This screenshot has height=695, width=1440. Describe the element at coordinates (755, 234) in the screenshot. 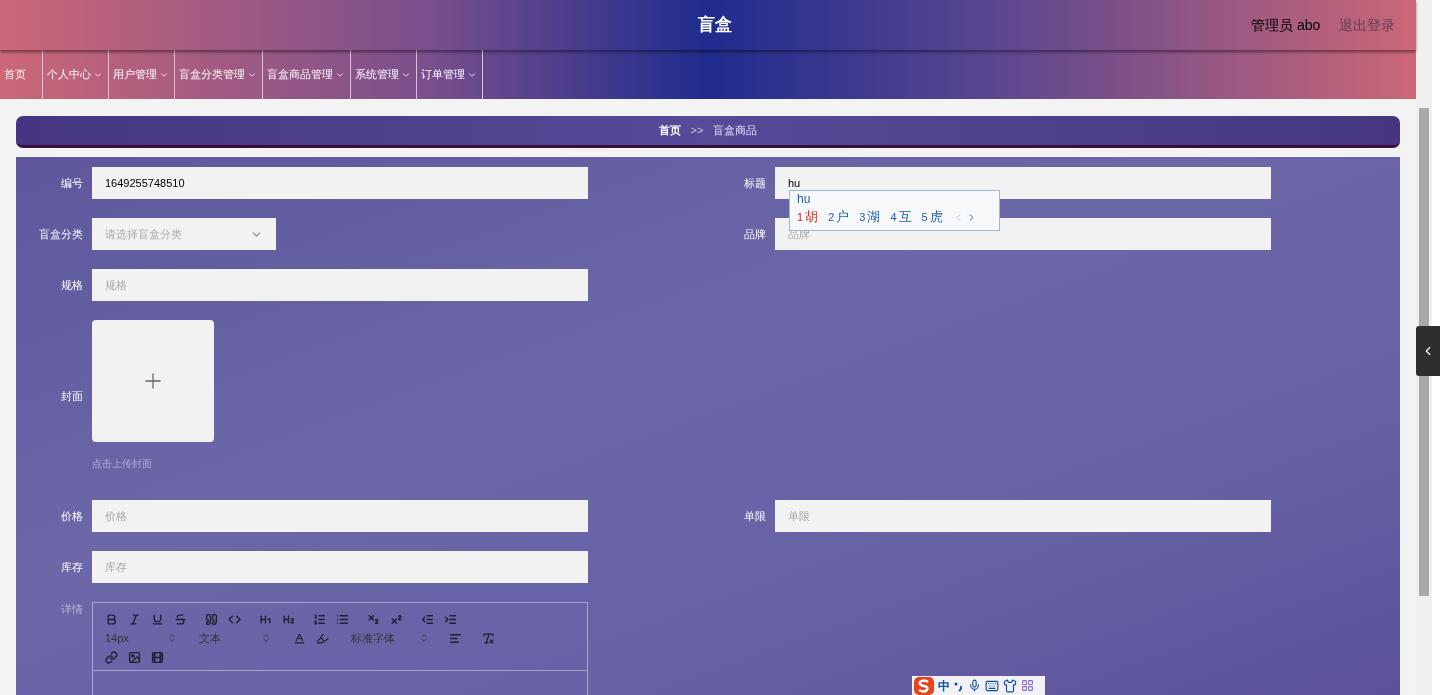

I see `field-label: 品牌` at that location.